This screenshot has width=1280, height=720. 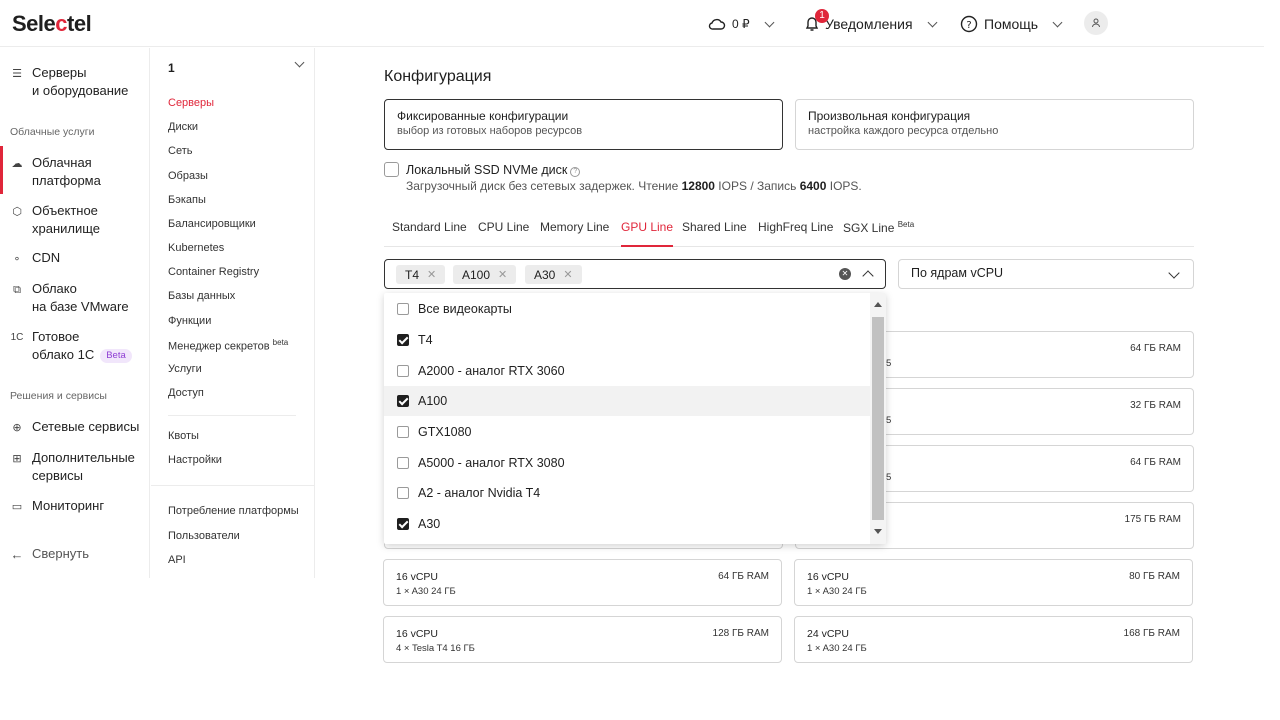 I want to click on project-selector: 1, so click(x=171, y=68).